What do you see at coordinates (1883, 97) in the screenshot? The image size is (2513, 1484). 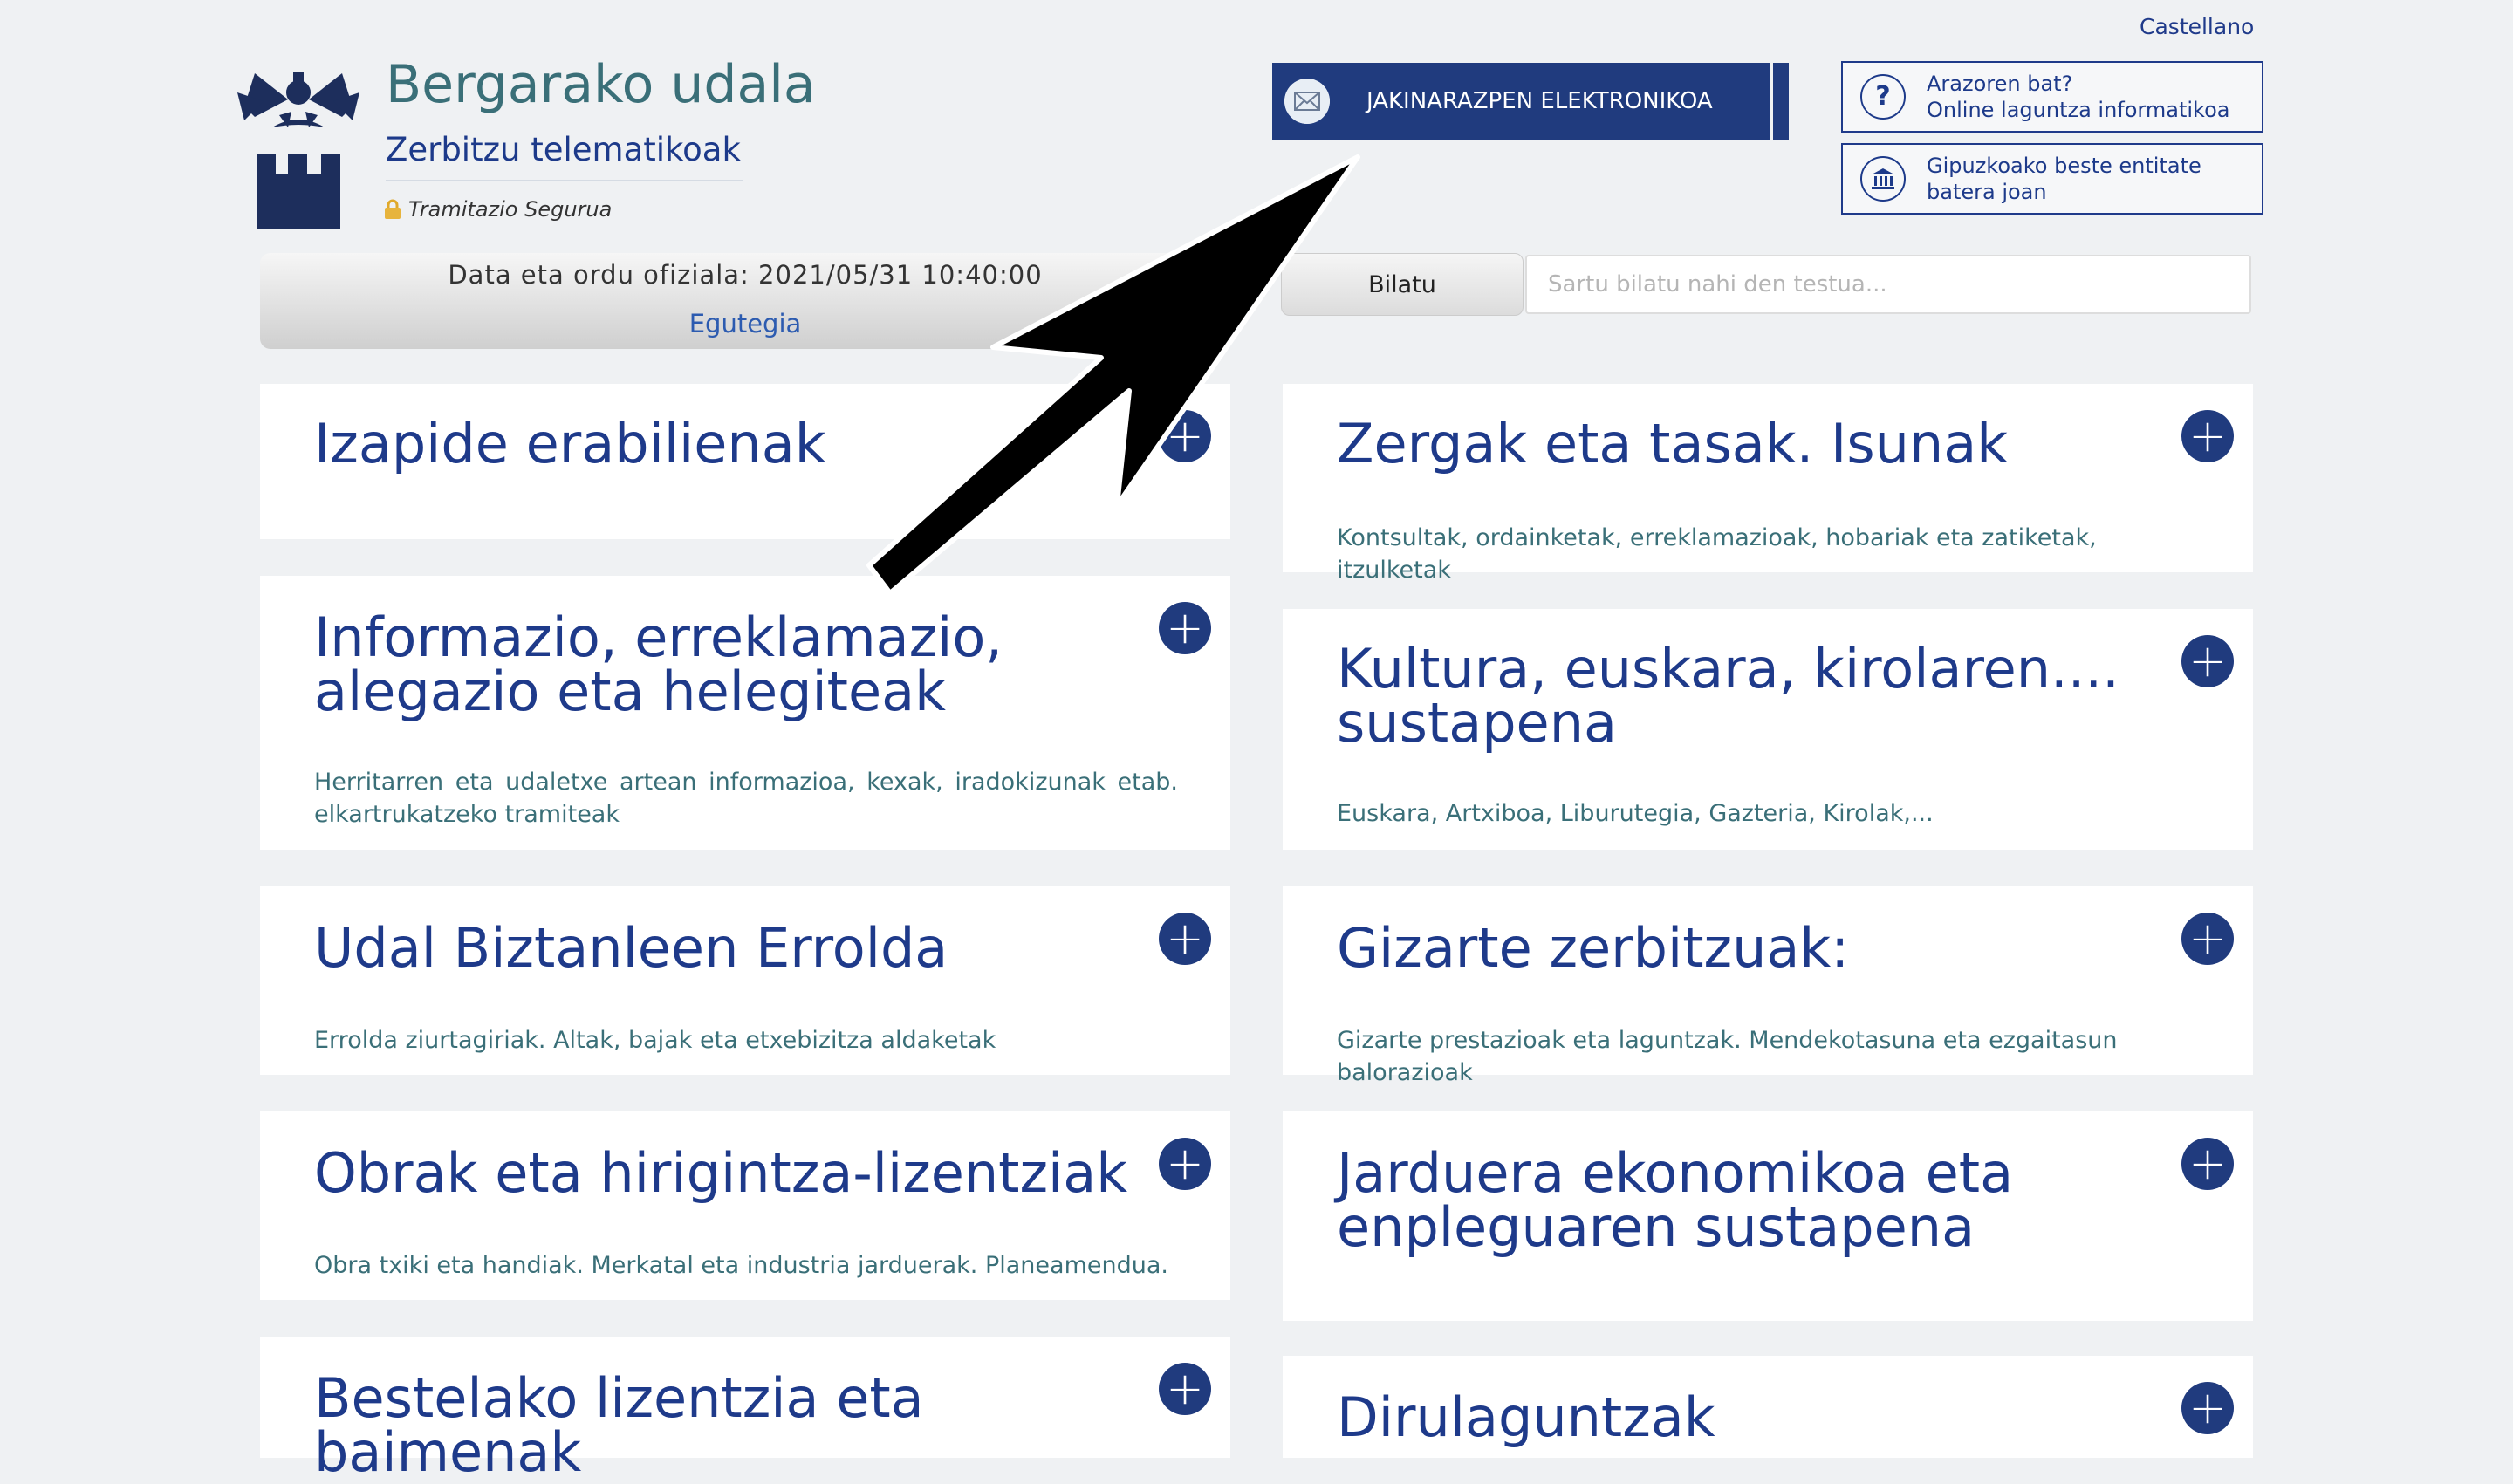 I see `question-icon: ?` at bounding box center [1883, 97].